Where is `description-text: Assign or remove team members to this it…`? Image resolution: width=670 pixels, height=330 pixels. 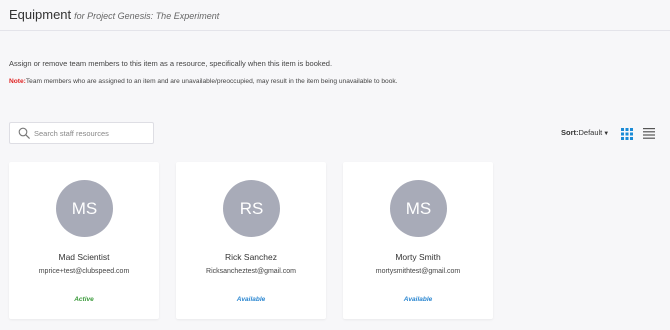
description-text: Assign or remove team members to this it… is located at coordinates (171, 63).